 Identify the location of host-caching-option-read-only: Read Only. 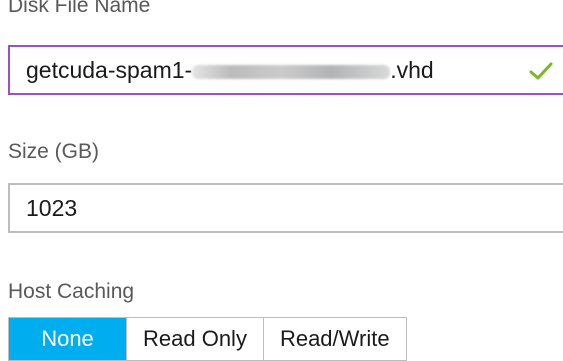
(195, 339).